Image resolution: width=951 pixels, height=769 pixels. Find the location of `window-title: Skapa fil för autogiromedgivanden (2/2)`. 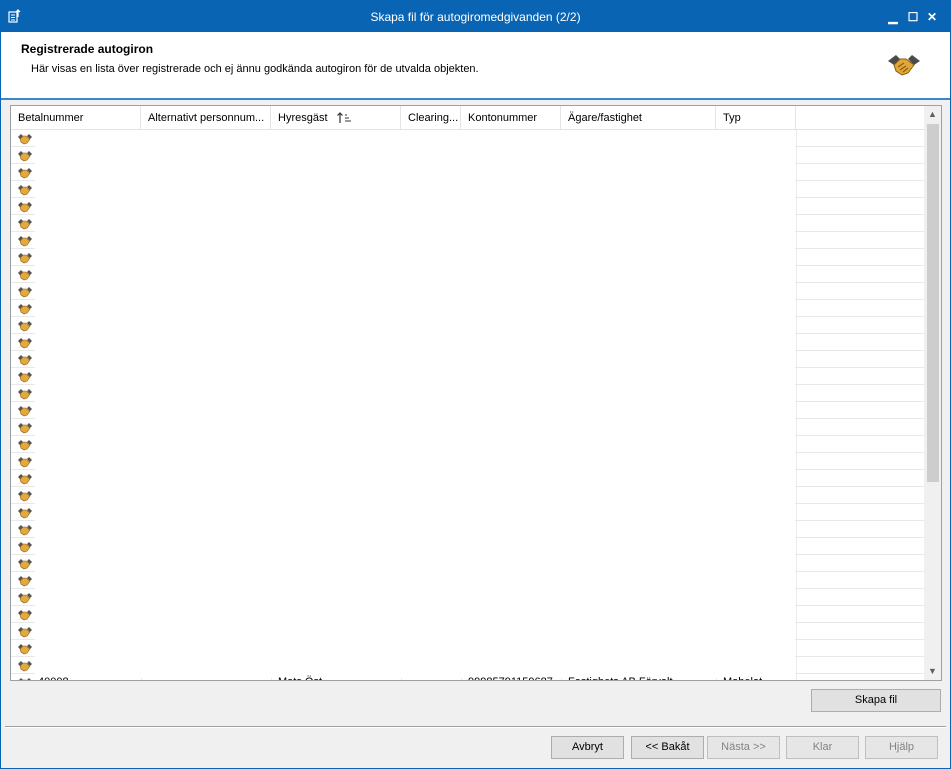

window-title: Skapa fil för autogiromedgivanden (2/2) is located at coordinates (475, 17).